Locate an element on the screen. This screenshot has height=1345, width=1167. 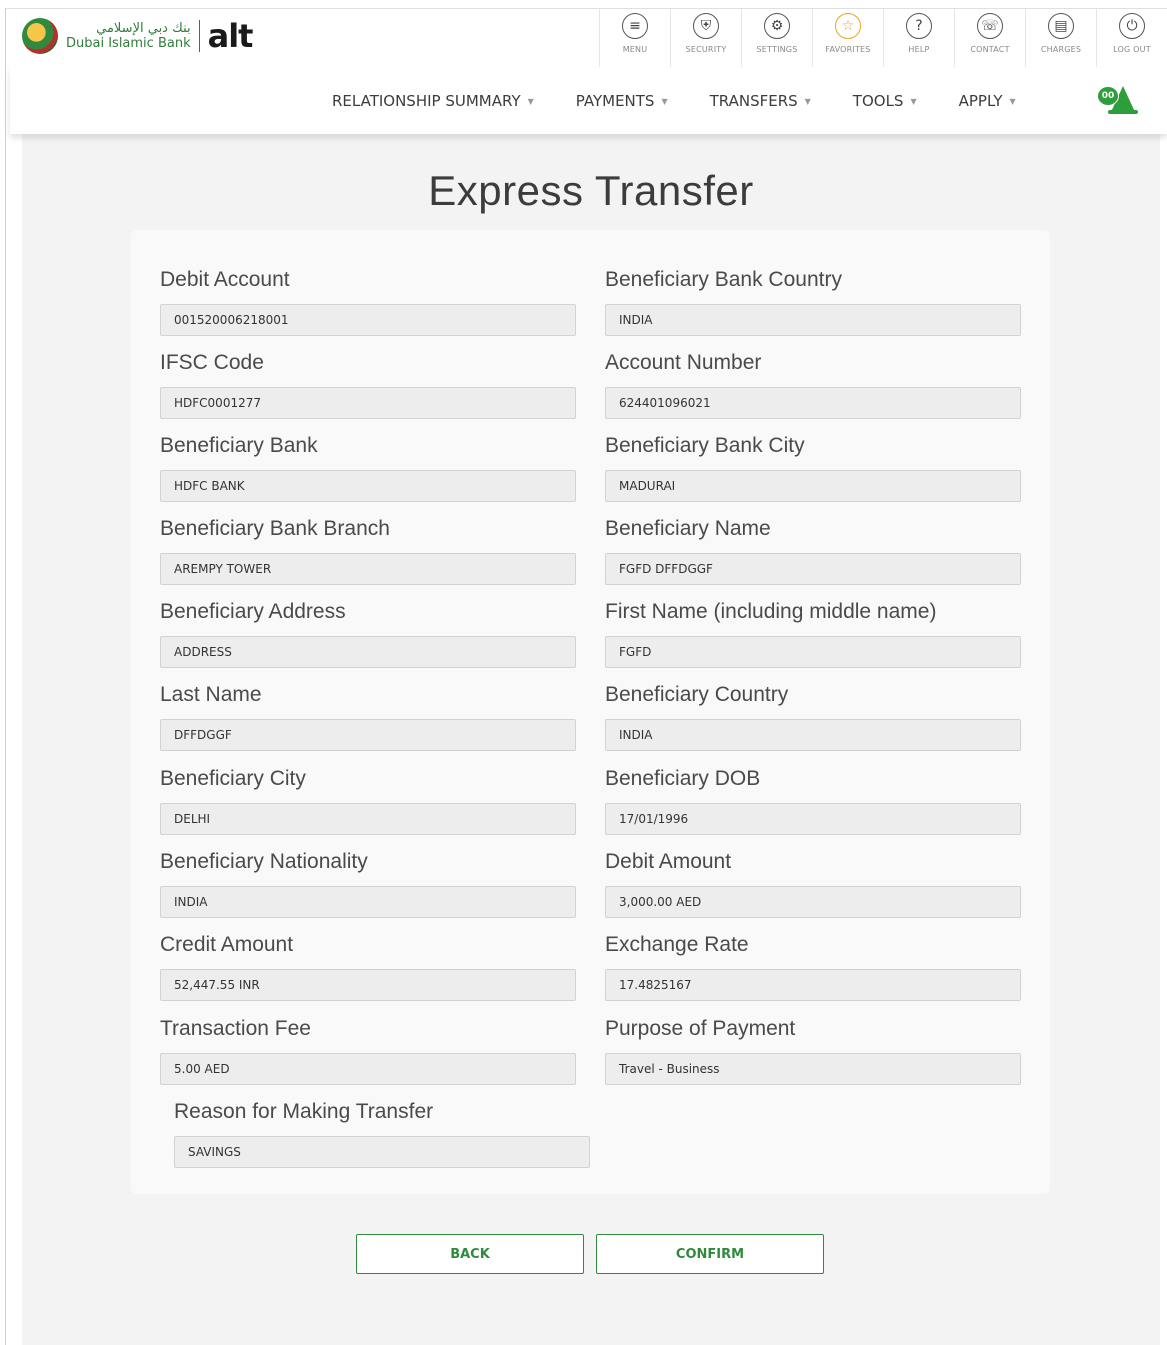
beneficiary-bank-country-field: INDIA is located at coordinates (813, 320).